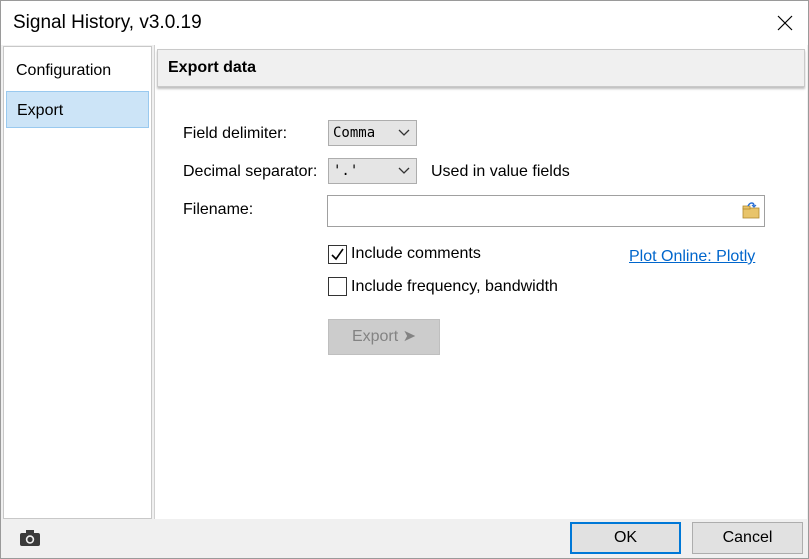  I want to click on export-button-label: Export ➤, so click(384, 336).